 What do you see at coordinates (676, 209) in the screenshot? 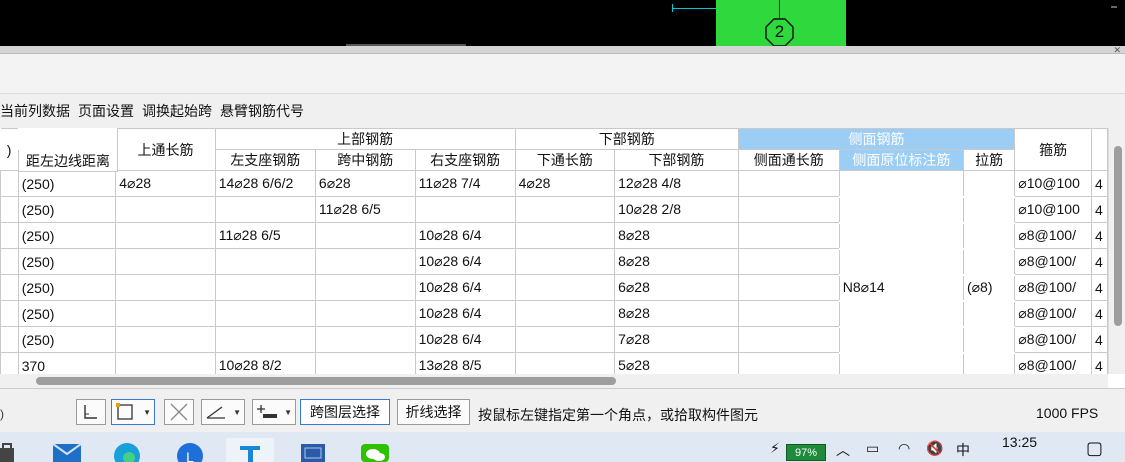
I see `cell-bottom-rebar: 10⌀28 2/8` at bounding box center [676, 209].